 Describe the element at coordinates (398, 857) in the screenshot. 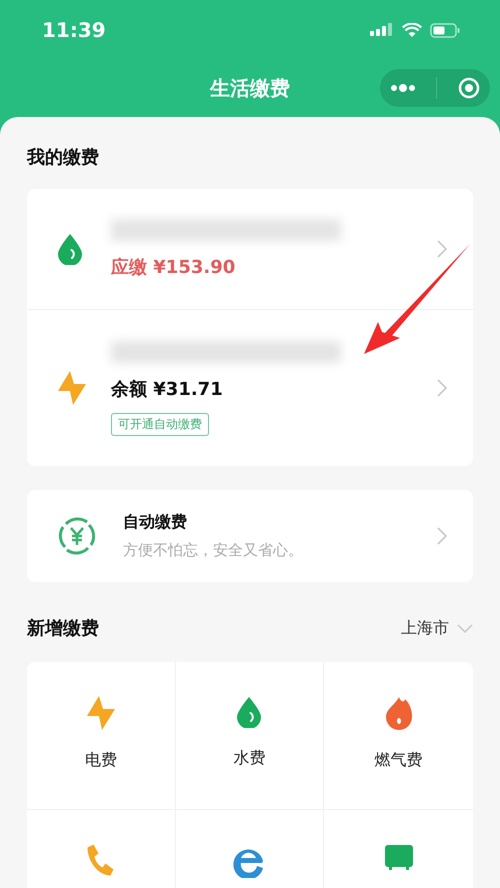

I see `tv-icon` at that location.